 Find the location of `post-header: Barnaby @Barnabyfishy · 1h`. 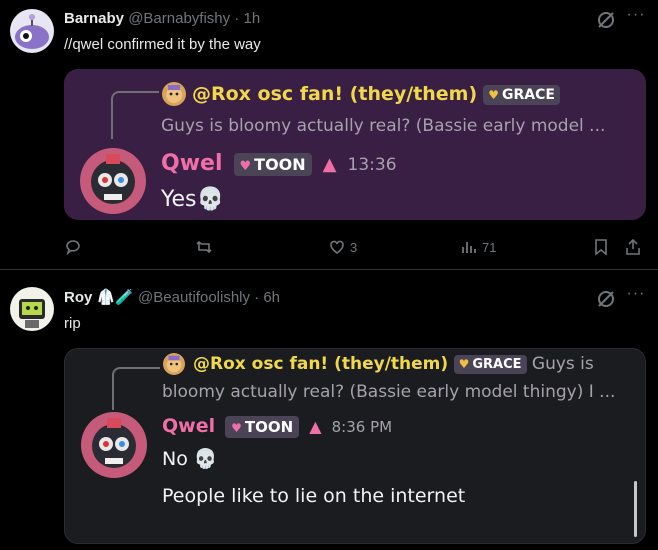

post-header: Barnaby @Barnabyfishy · 1h is located at coordinates (162, 18).